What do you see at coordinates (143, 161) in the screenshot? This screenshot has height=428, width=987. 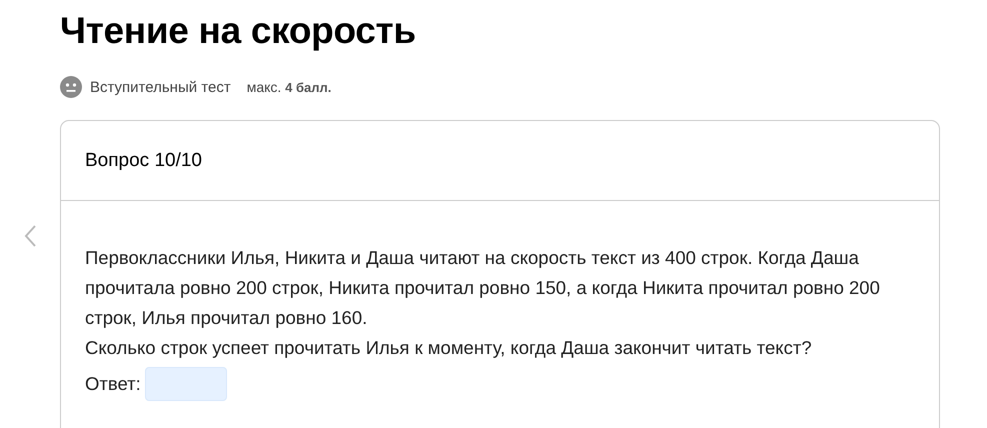 I see `question-number: Вопрос 10/10` at bounding box center [143, 161].